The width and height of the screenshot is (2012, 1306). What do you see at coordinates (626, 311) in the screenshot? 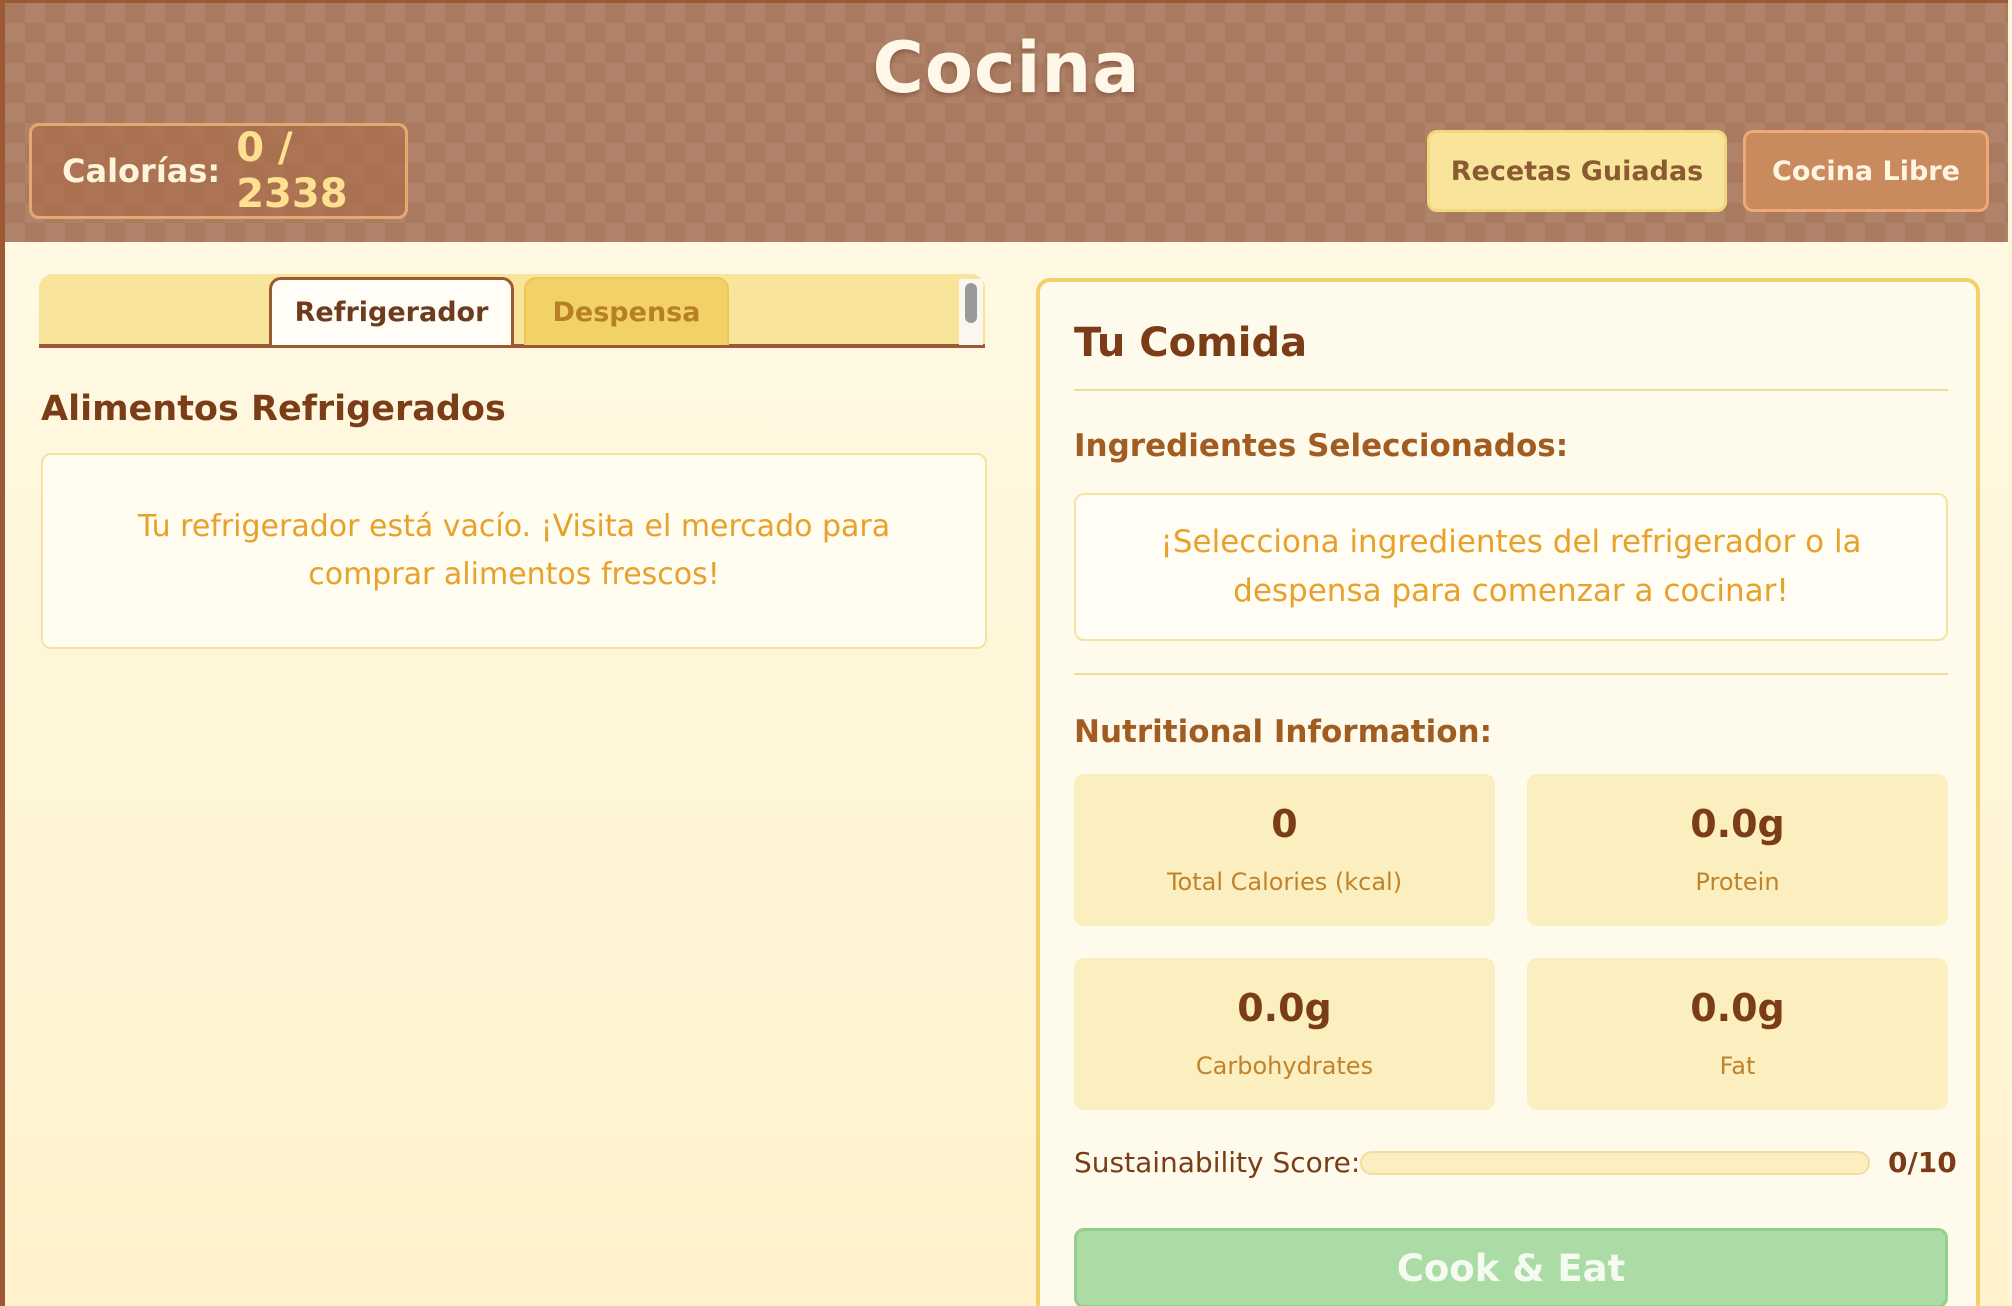
I see `tab-pantry: Despensa` at bounding box center [626, 311].